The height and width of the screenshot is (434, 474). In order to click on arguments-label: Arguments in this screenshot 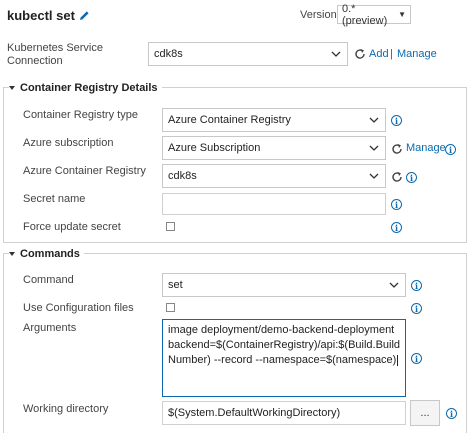, I will do `click(50, 328)`.